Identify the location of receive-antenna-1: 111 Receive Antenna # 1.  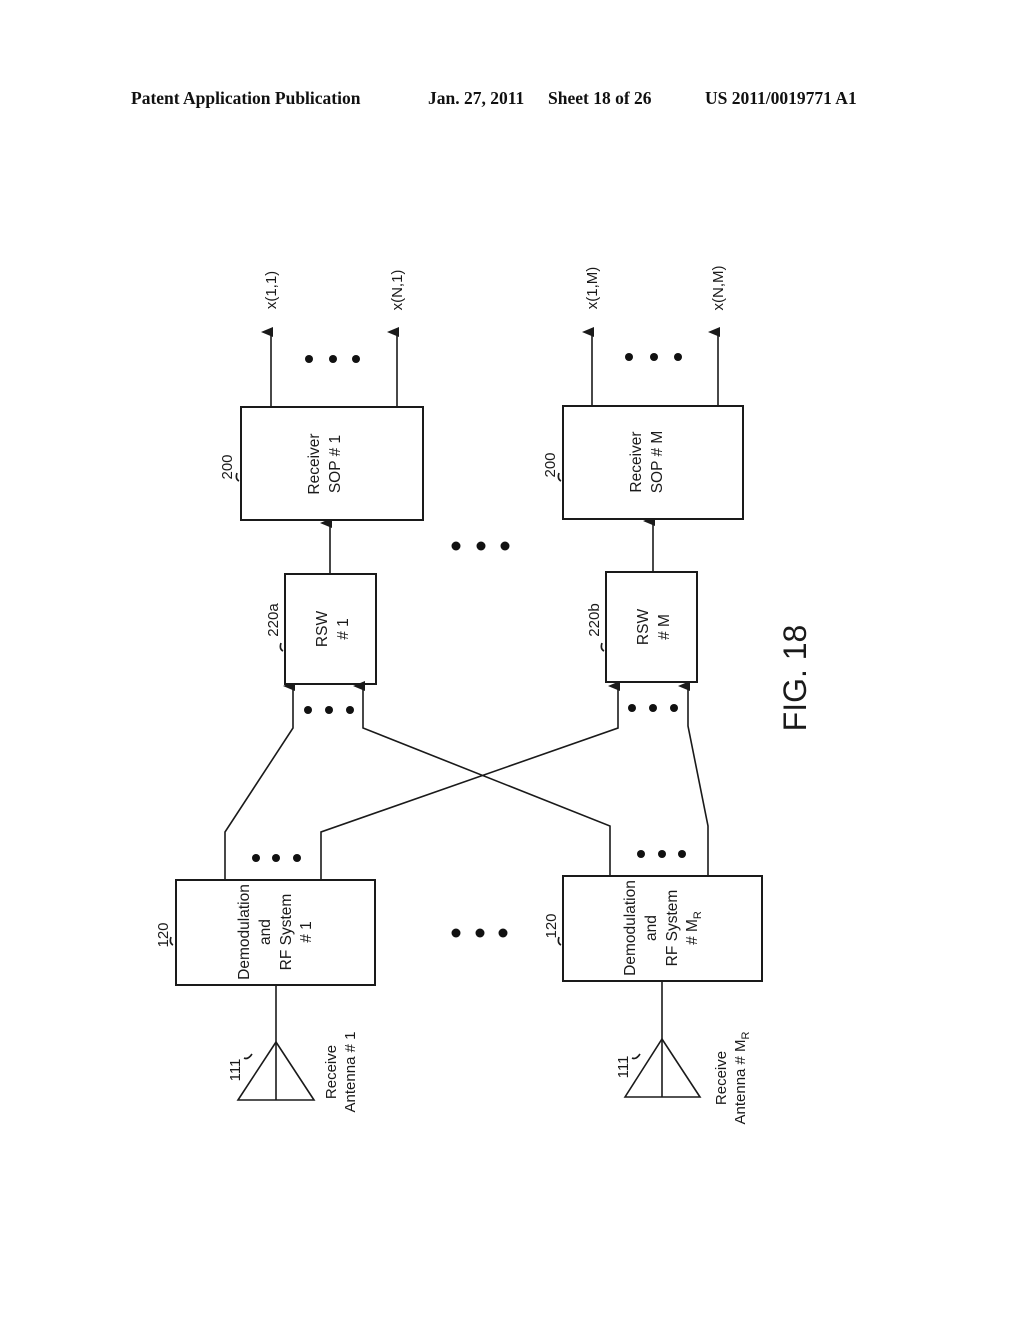
(293, 1072).